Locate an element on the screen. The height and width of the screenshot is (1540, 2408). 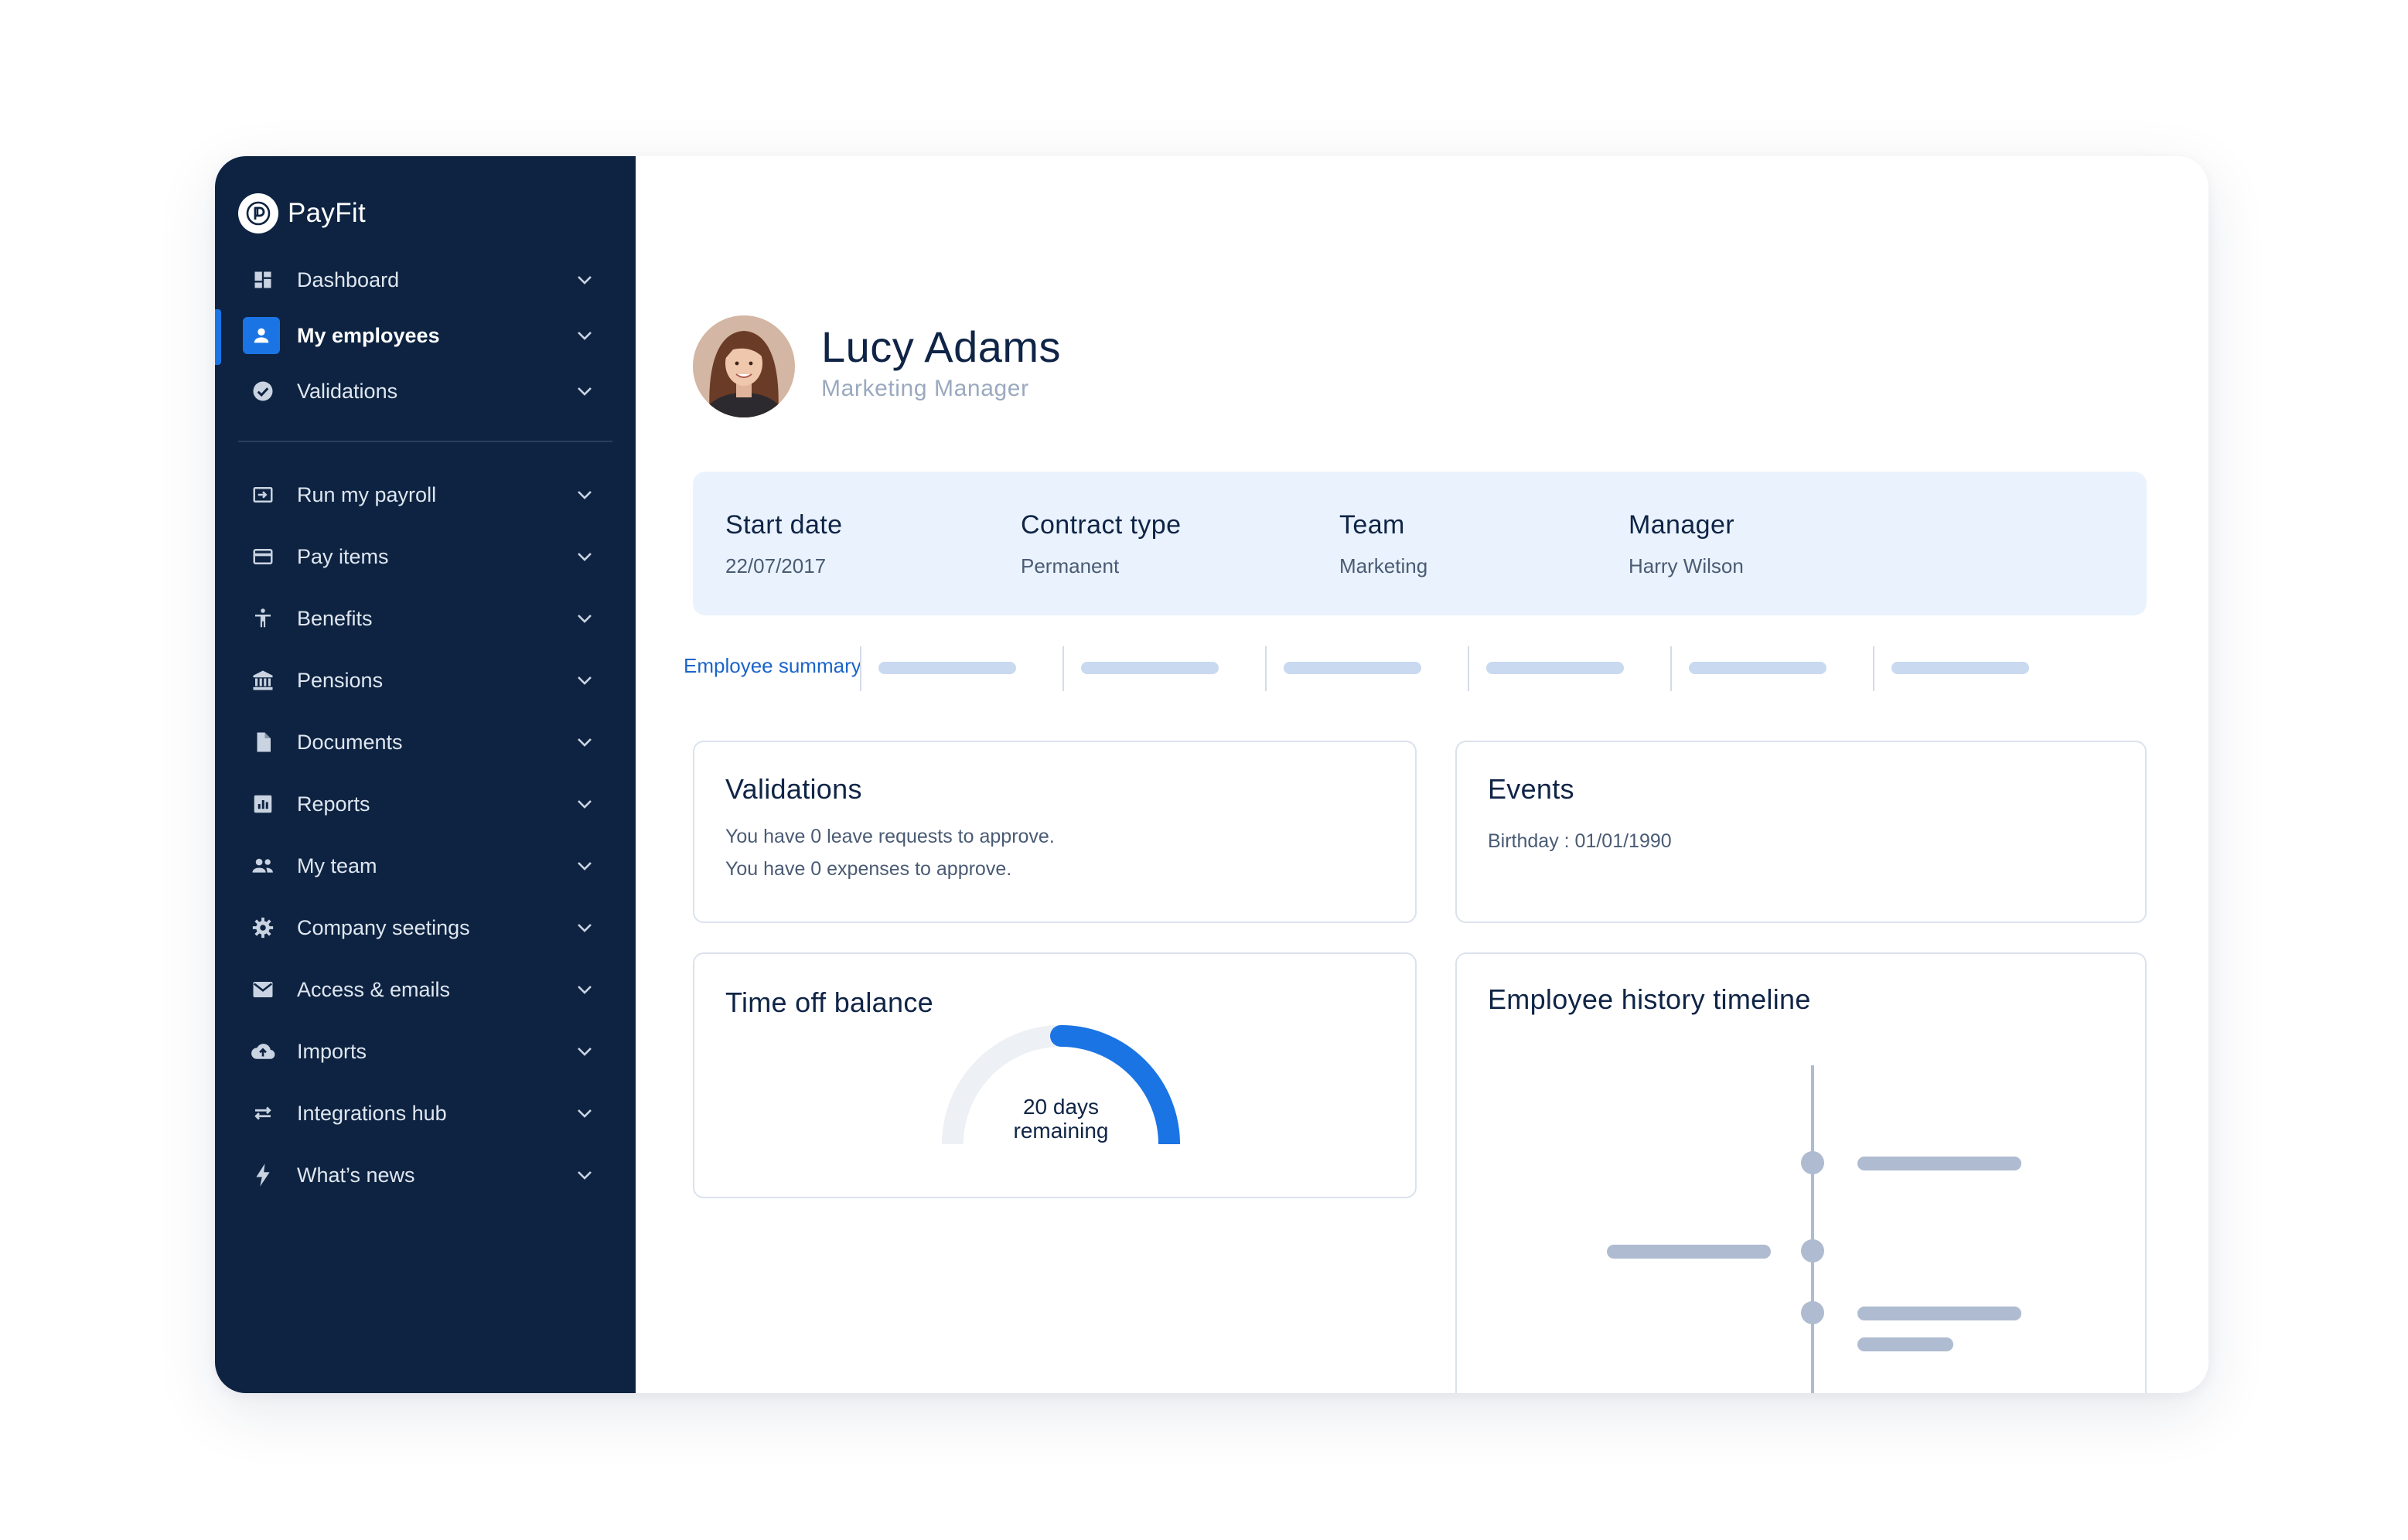
sidebar-item-label: Access & emails is located at coordinates (374, 989).